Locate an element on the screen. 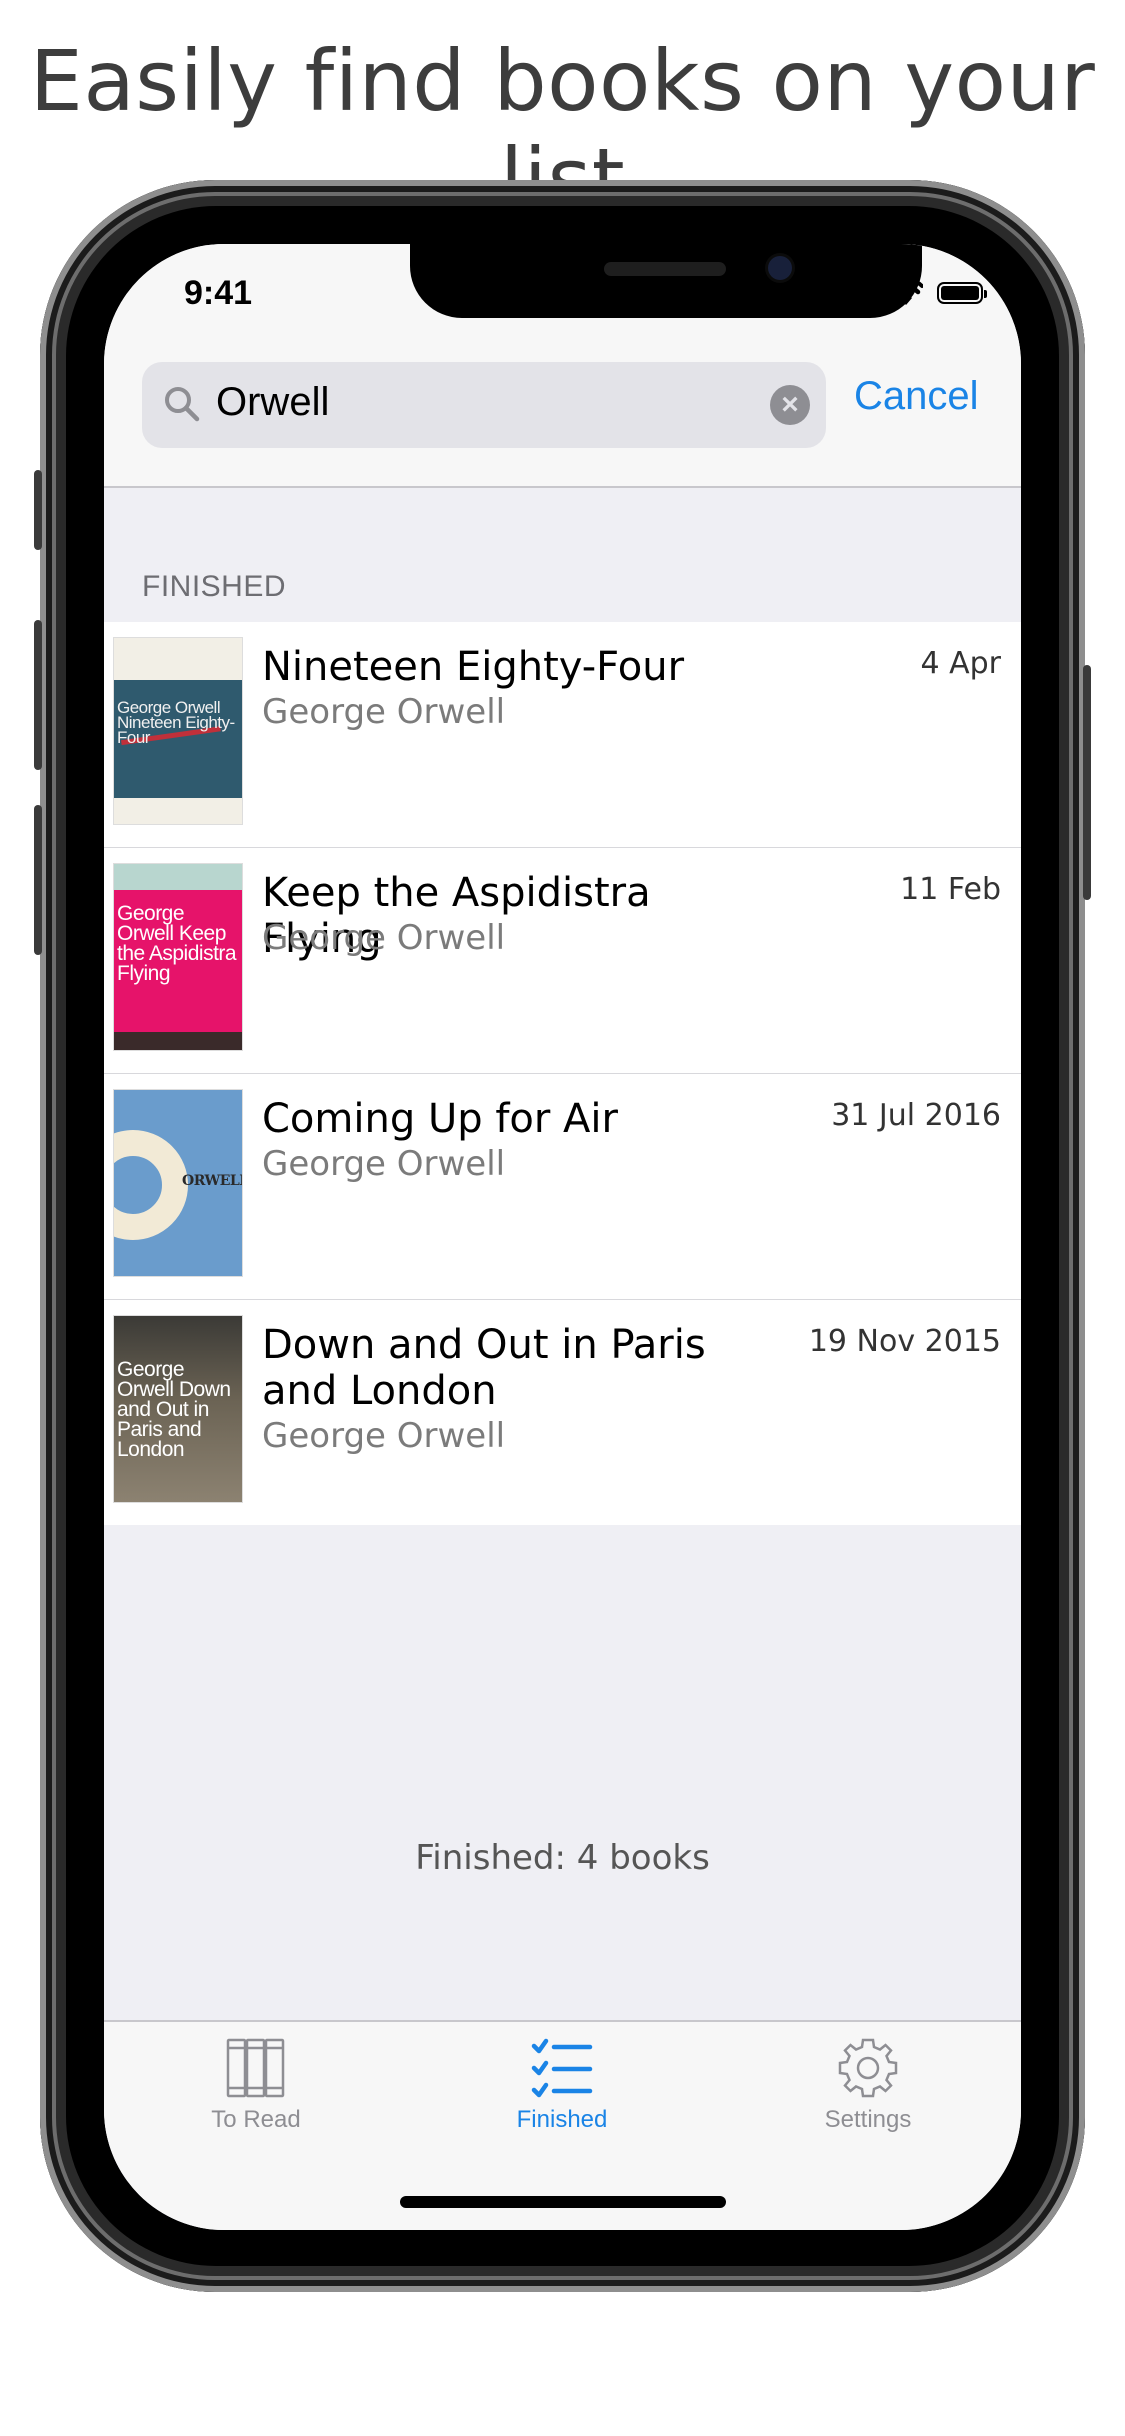  tab-settings: Settings is located at coordinates (868, 2085).